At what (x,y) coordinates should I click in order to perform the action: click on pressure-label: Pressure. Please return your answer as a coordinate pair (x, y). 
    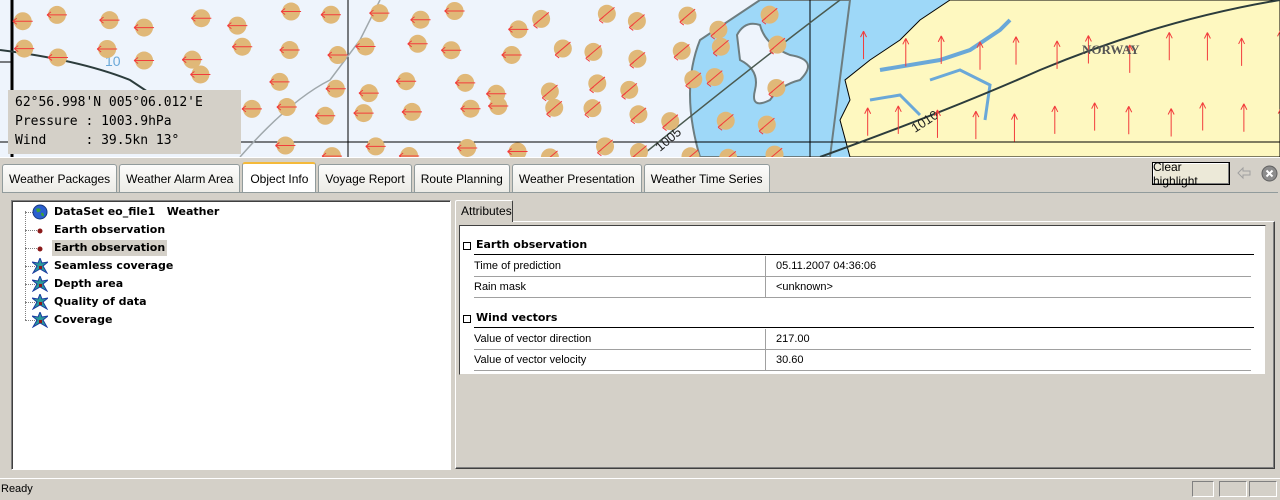
    Looking at the image, I should click on (46, 121).